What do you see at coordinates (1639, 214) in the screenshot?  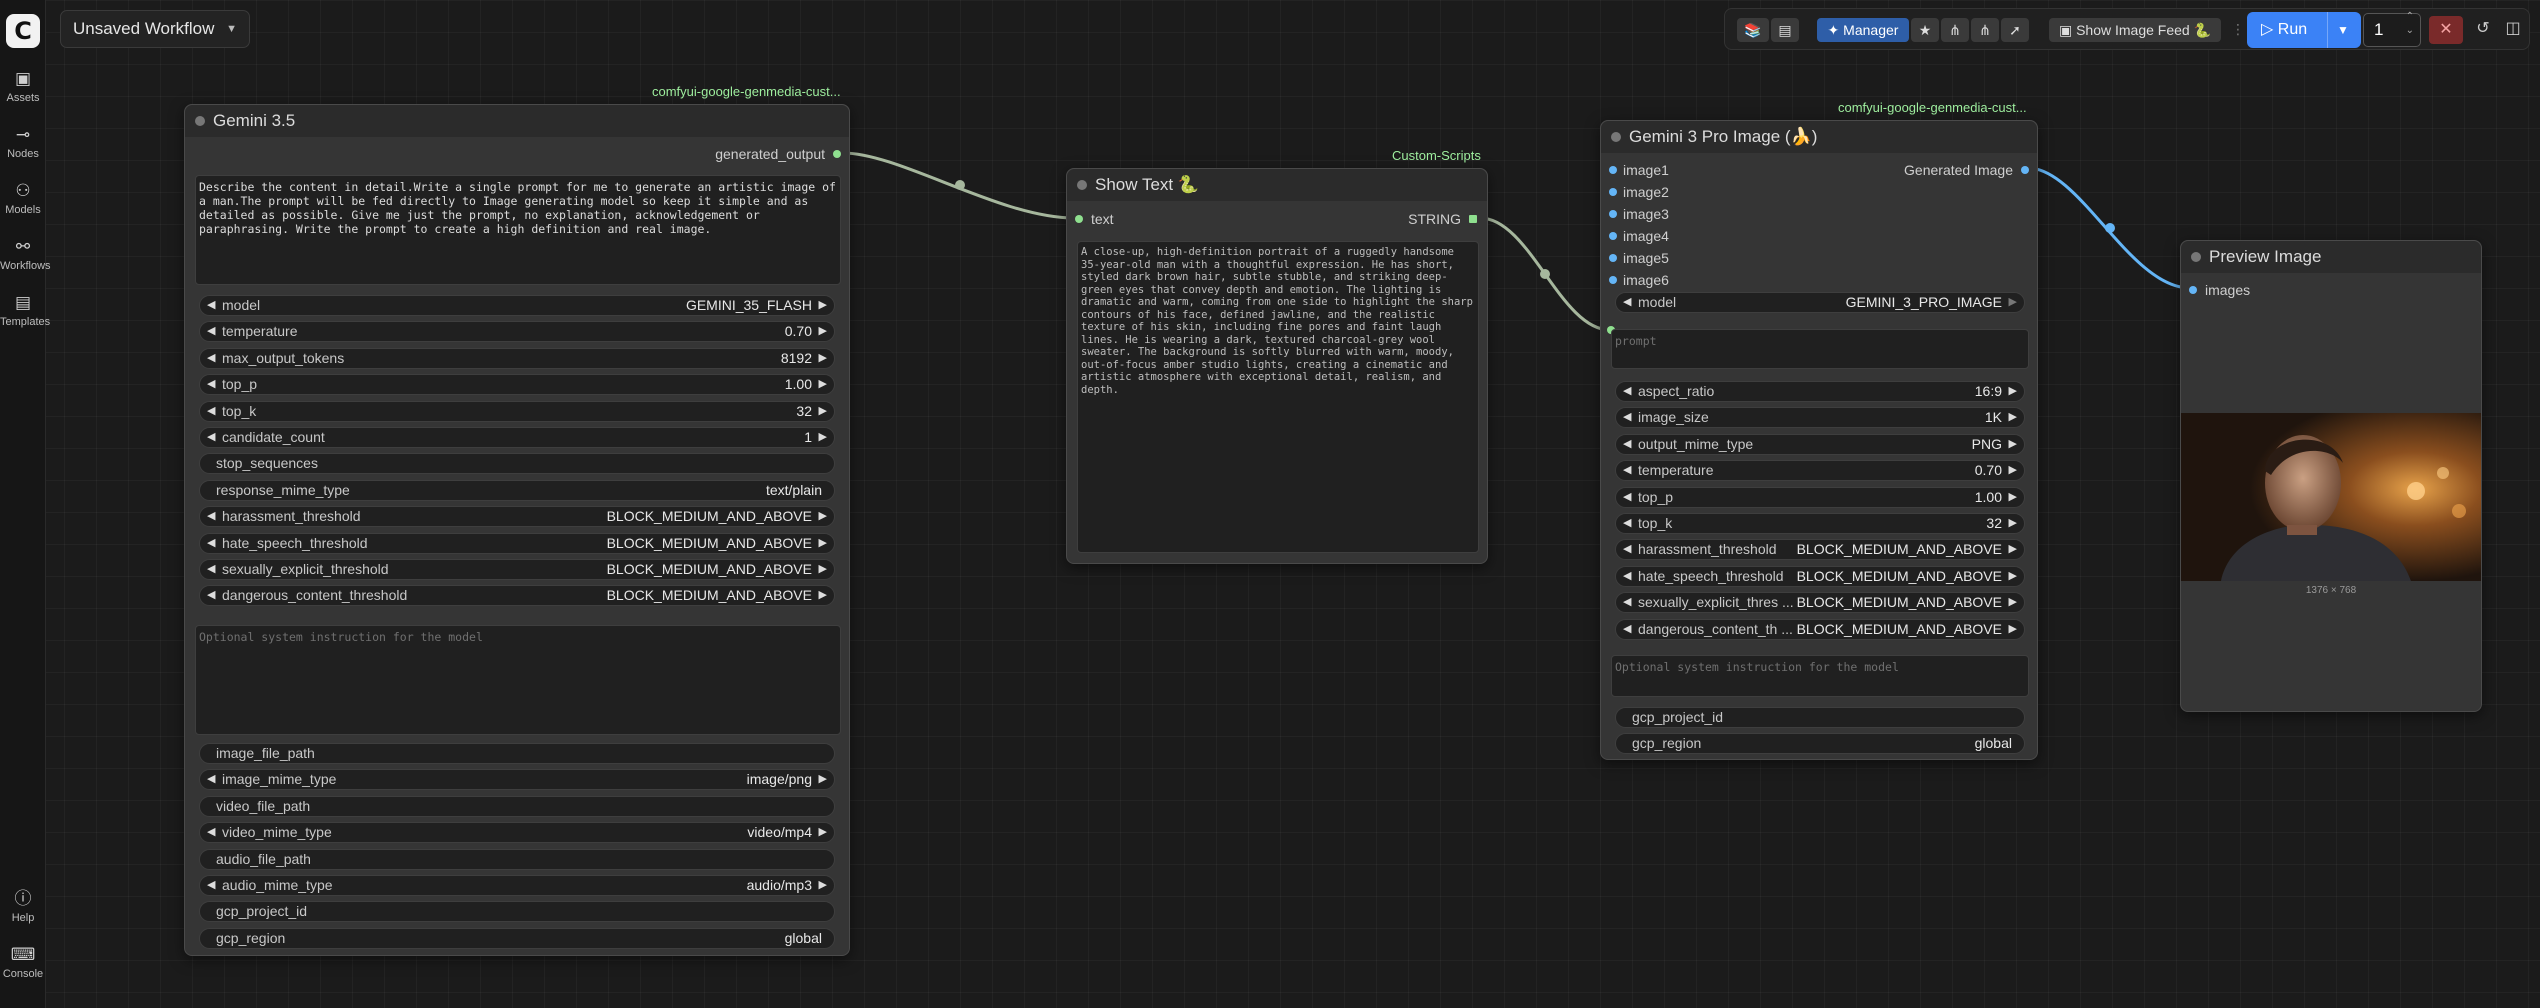 I see `input-slot-image3: image3` at bounding box center [1639, 214].